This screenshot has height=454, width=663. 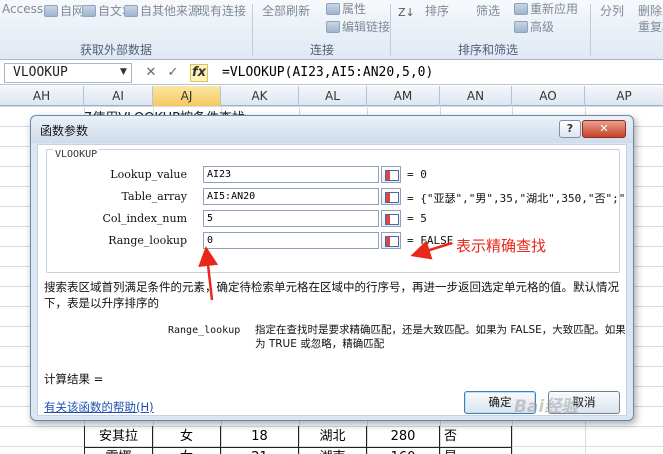 I want to click on column-header: AK, so click(x=260, y=96).